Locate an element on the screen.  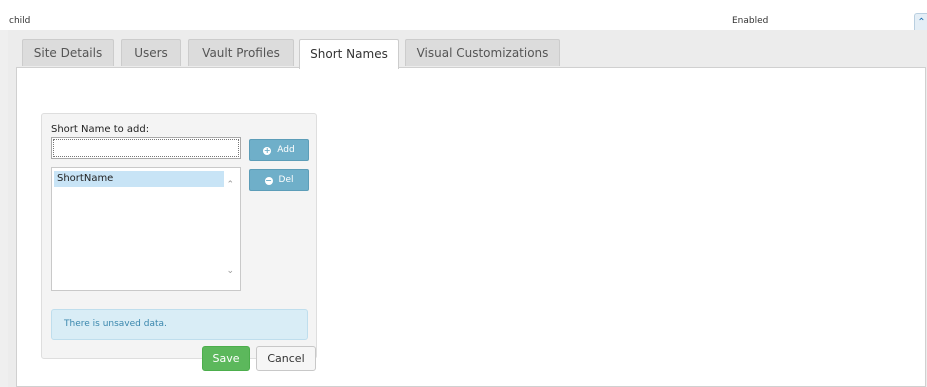
record-header-bar: child Enabled ⌃ is located at coordinates (463, 16).